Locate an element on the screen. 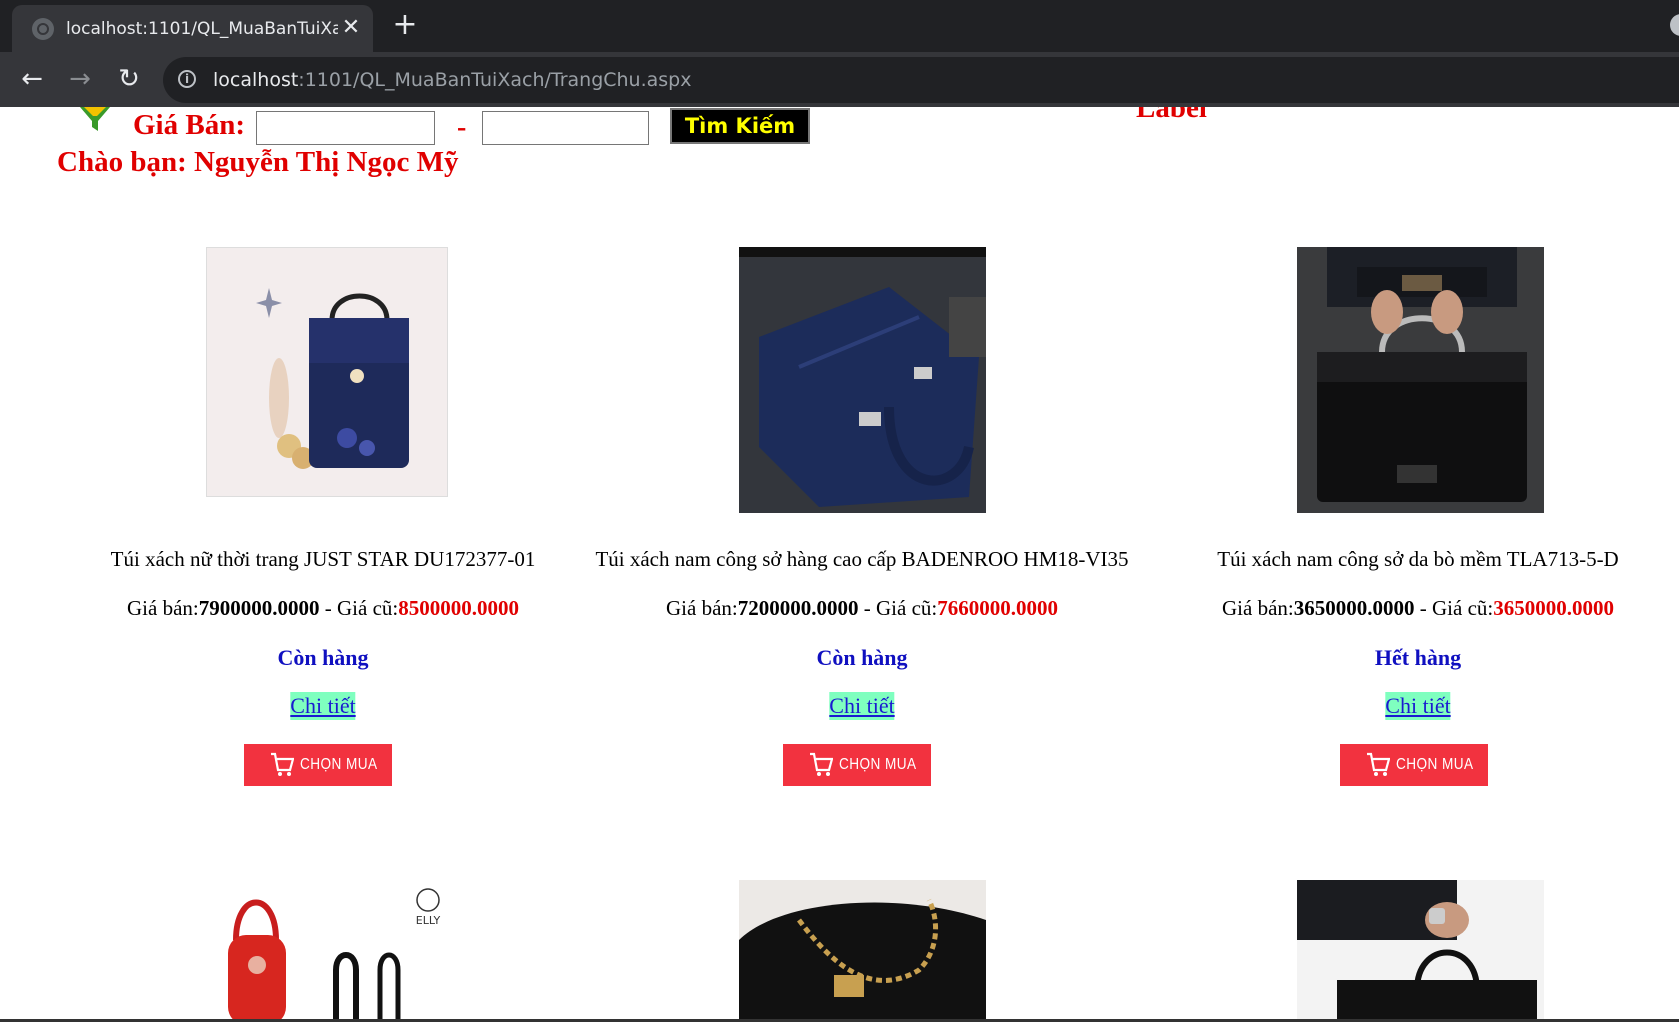  new-tab-button: + is located at coordinates (405, 25).